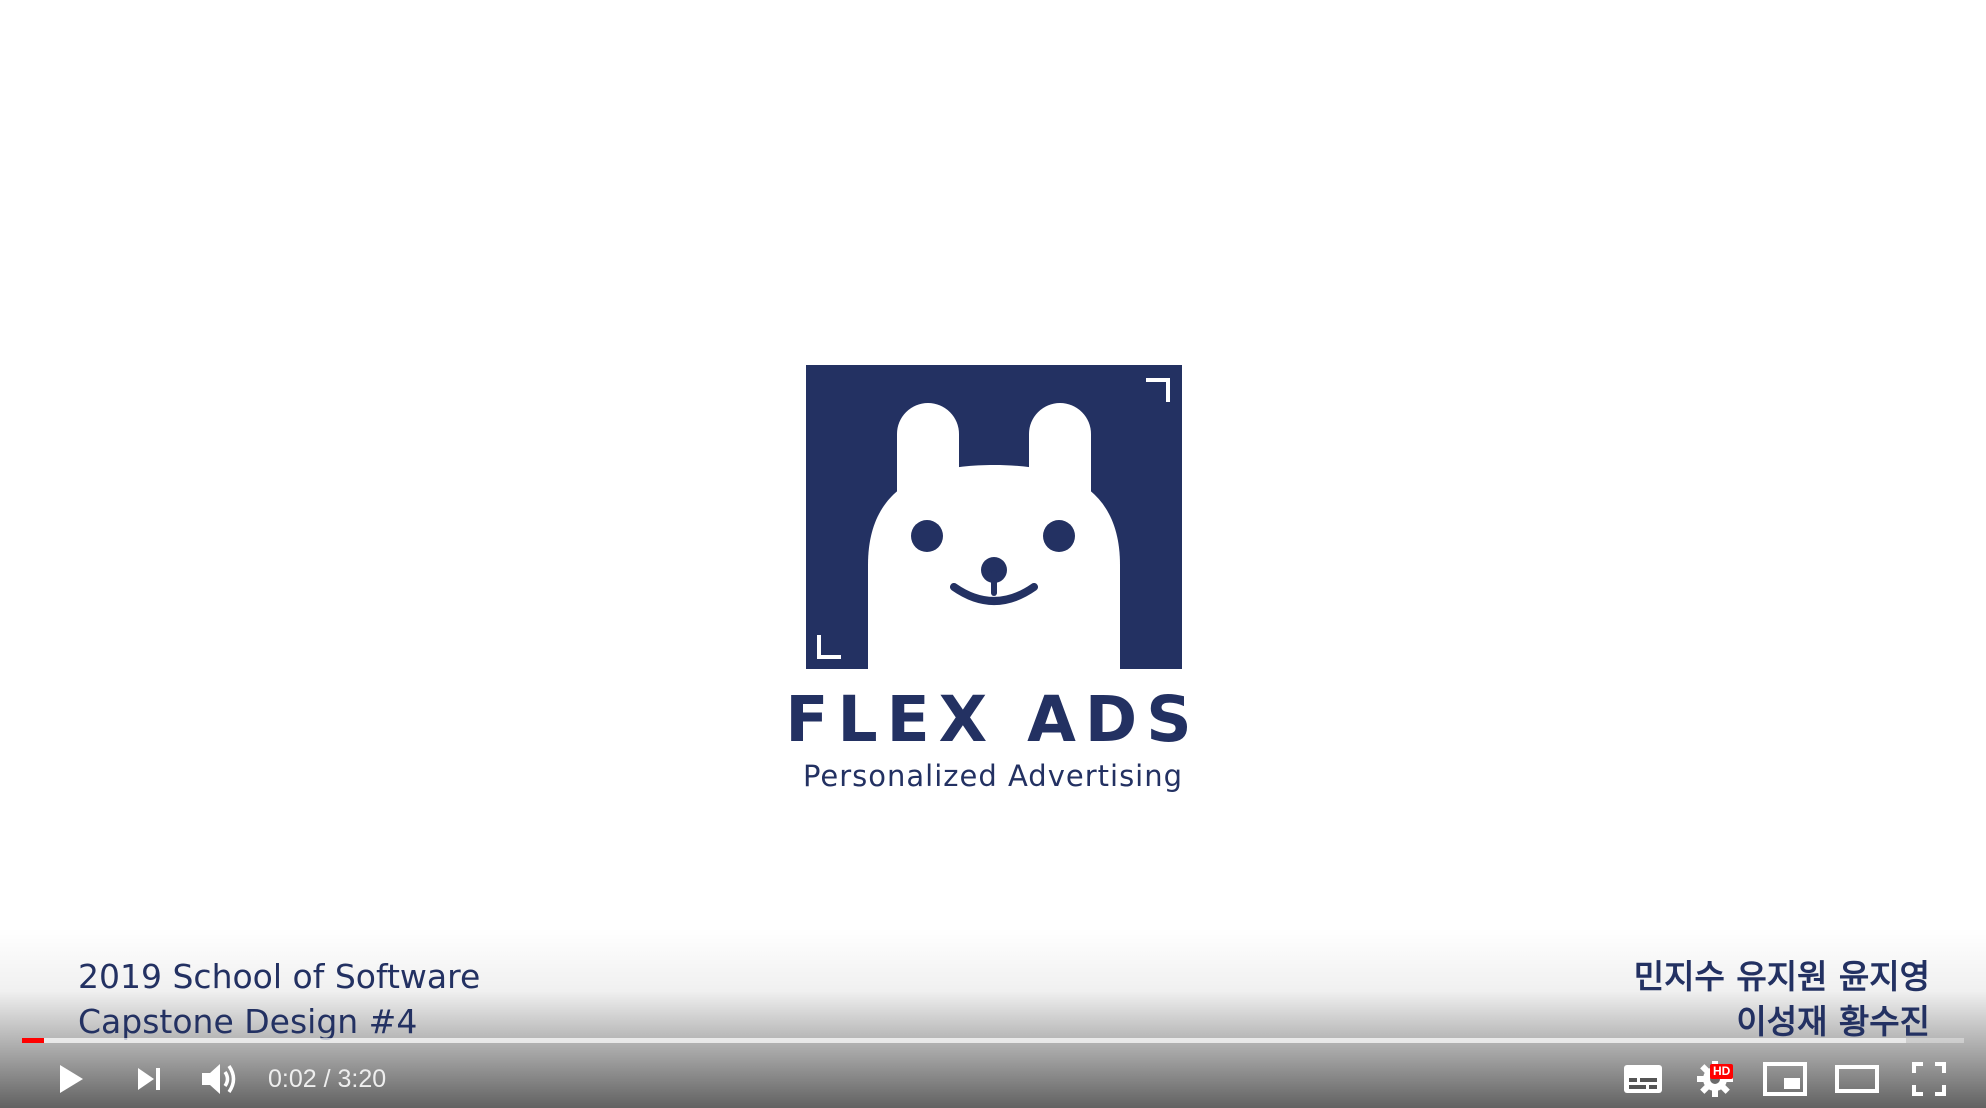 The width and height of the screenshot is (1986, 1108). I want to click on theater-icon, so click(1857, 1079).